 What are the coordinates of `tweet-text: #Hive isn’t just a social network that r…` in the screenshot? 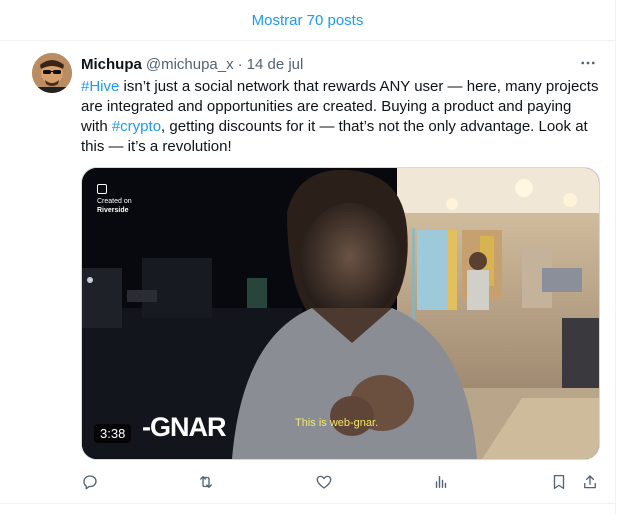 It's located at (341, 117).